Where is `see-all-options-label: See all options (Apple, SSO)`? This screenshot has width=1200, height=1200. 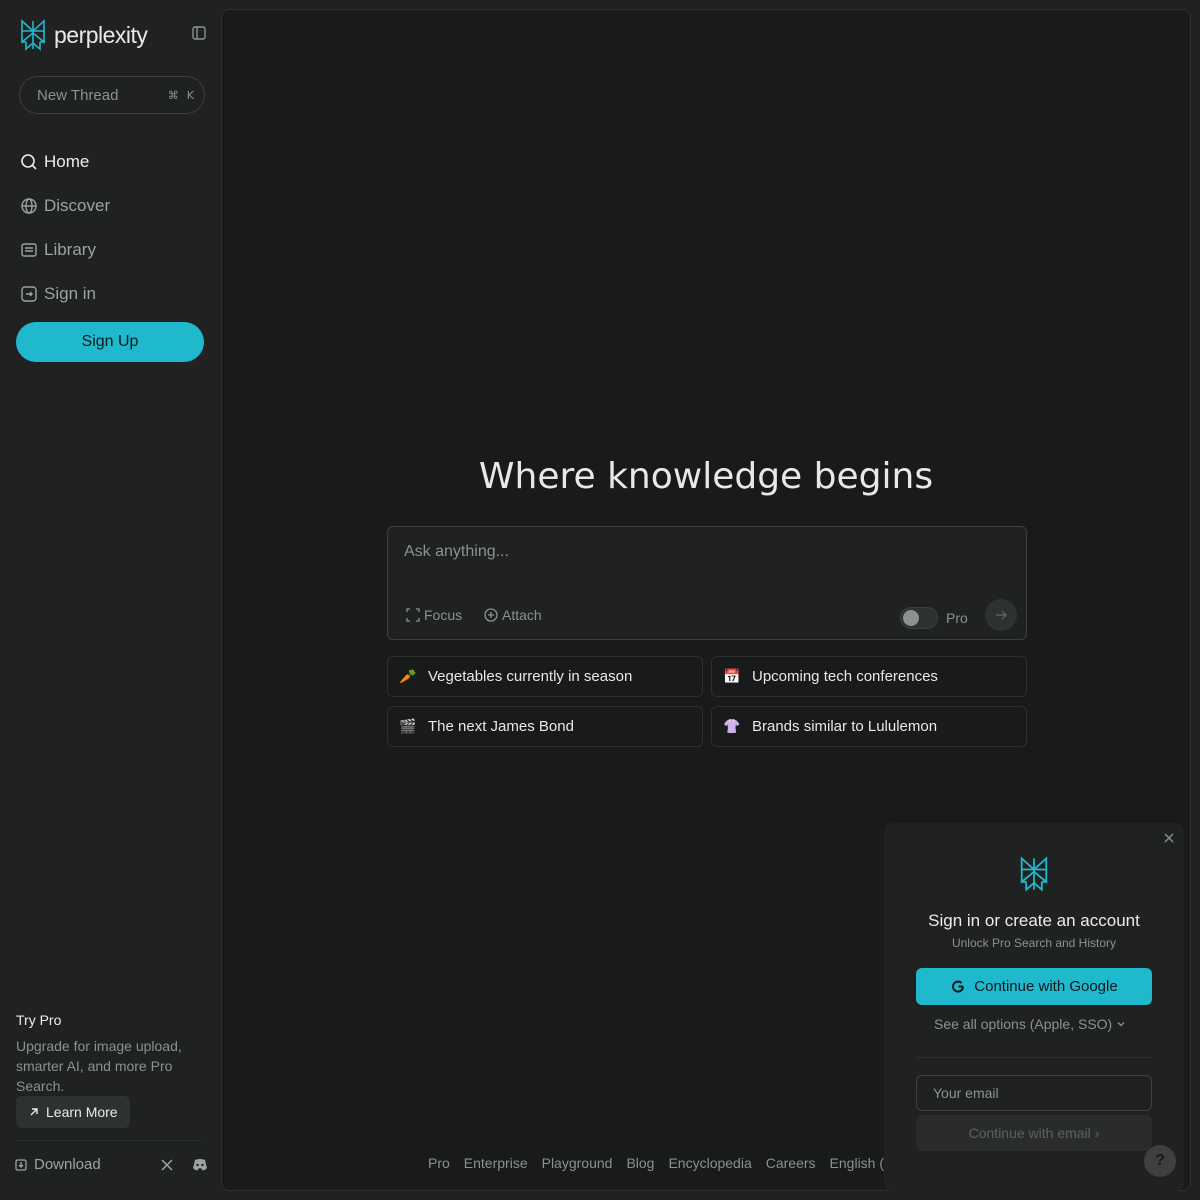 see-all-options-label: See all options (Apple, SSO) is located at coordinates (1023, 1024).